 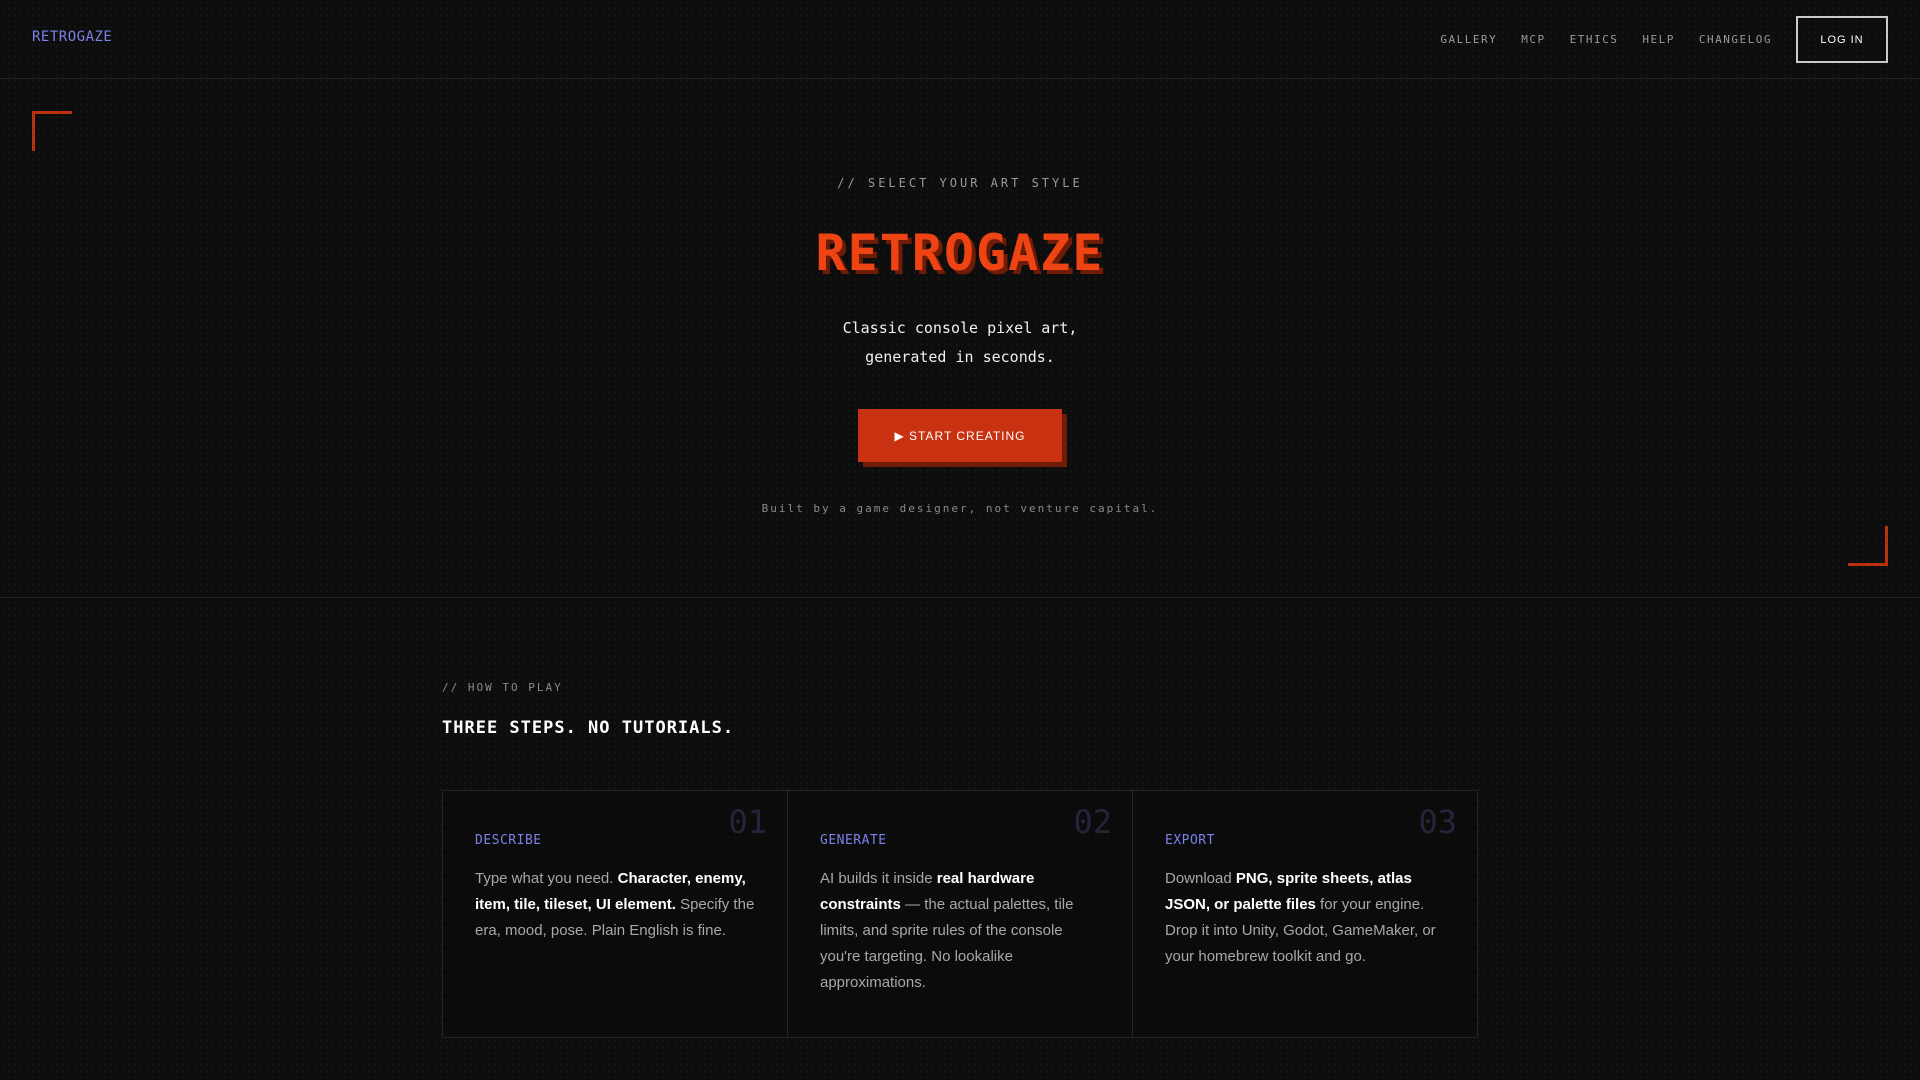 I want to click on corner-bracket-top-left, so click(x=52, y=131).